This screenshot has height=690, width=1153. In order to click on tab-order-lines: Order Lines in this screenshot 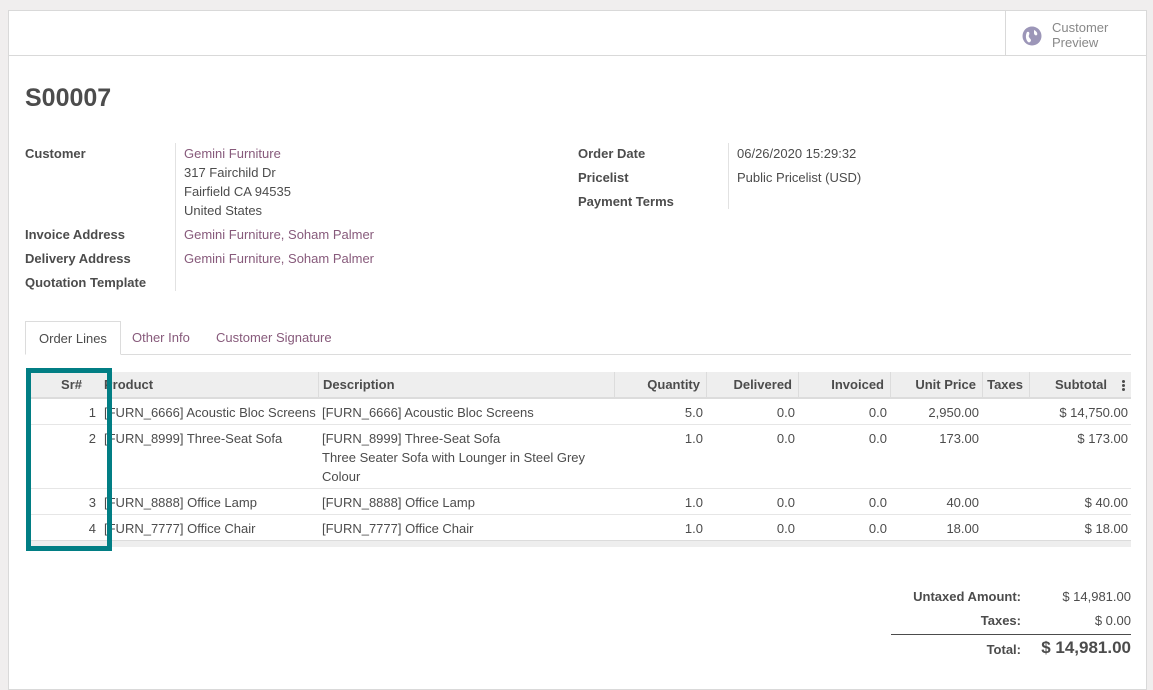, I will do `click(73, 338)`.